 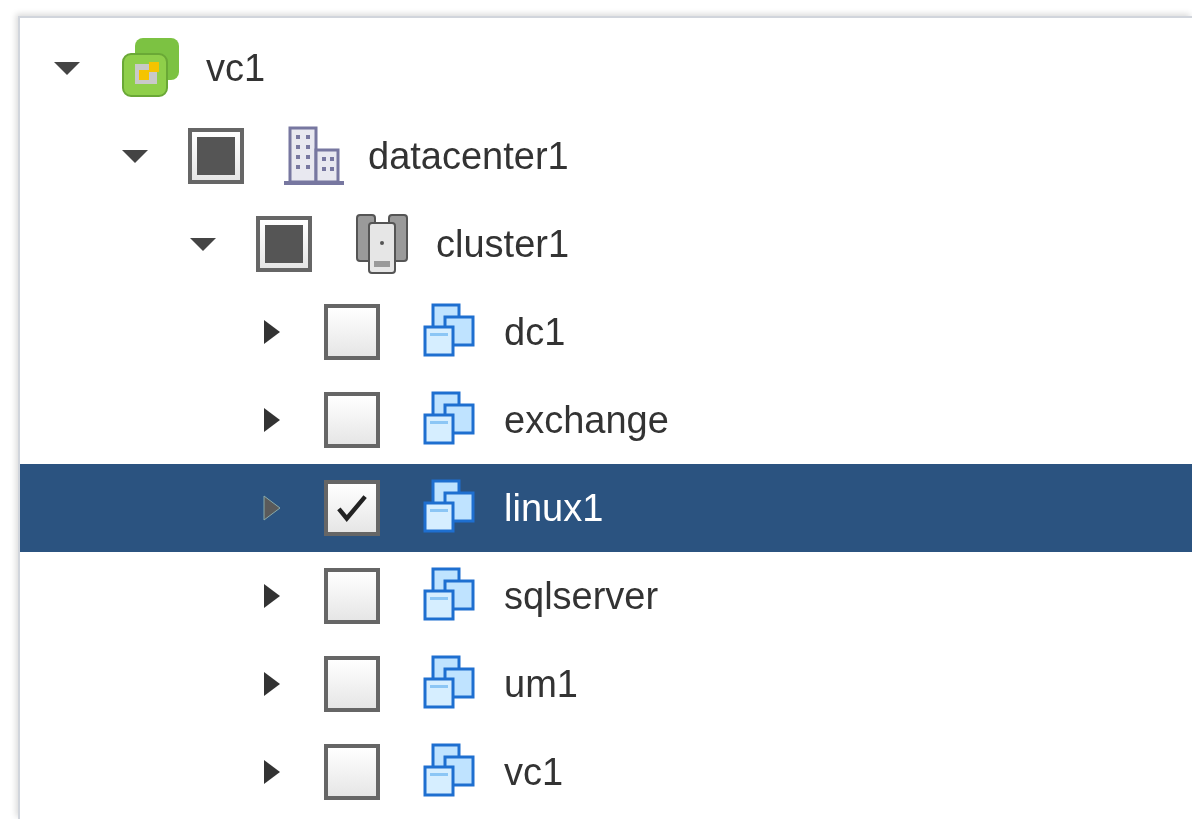 I want to click on tree-item-label: dc1, so click(x=535, y=332).